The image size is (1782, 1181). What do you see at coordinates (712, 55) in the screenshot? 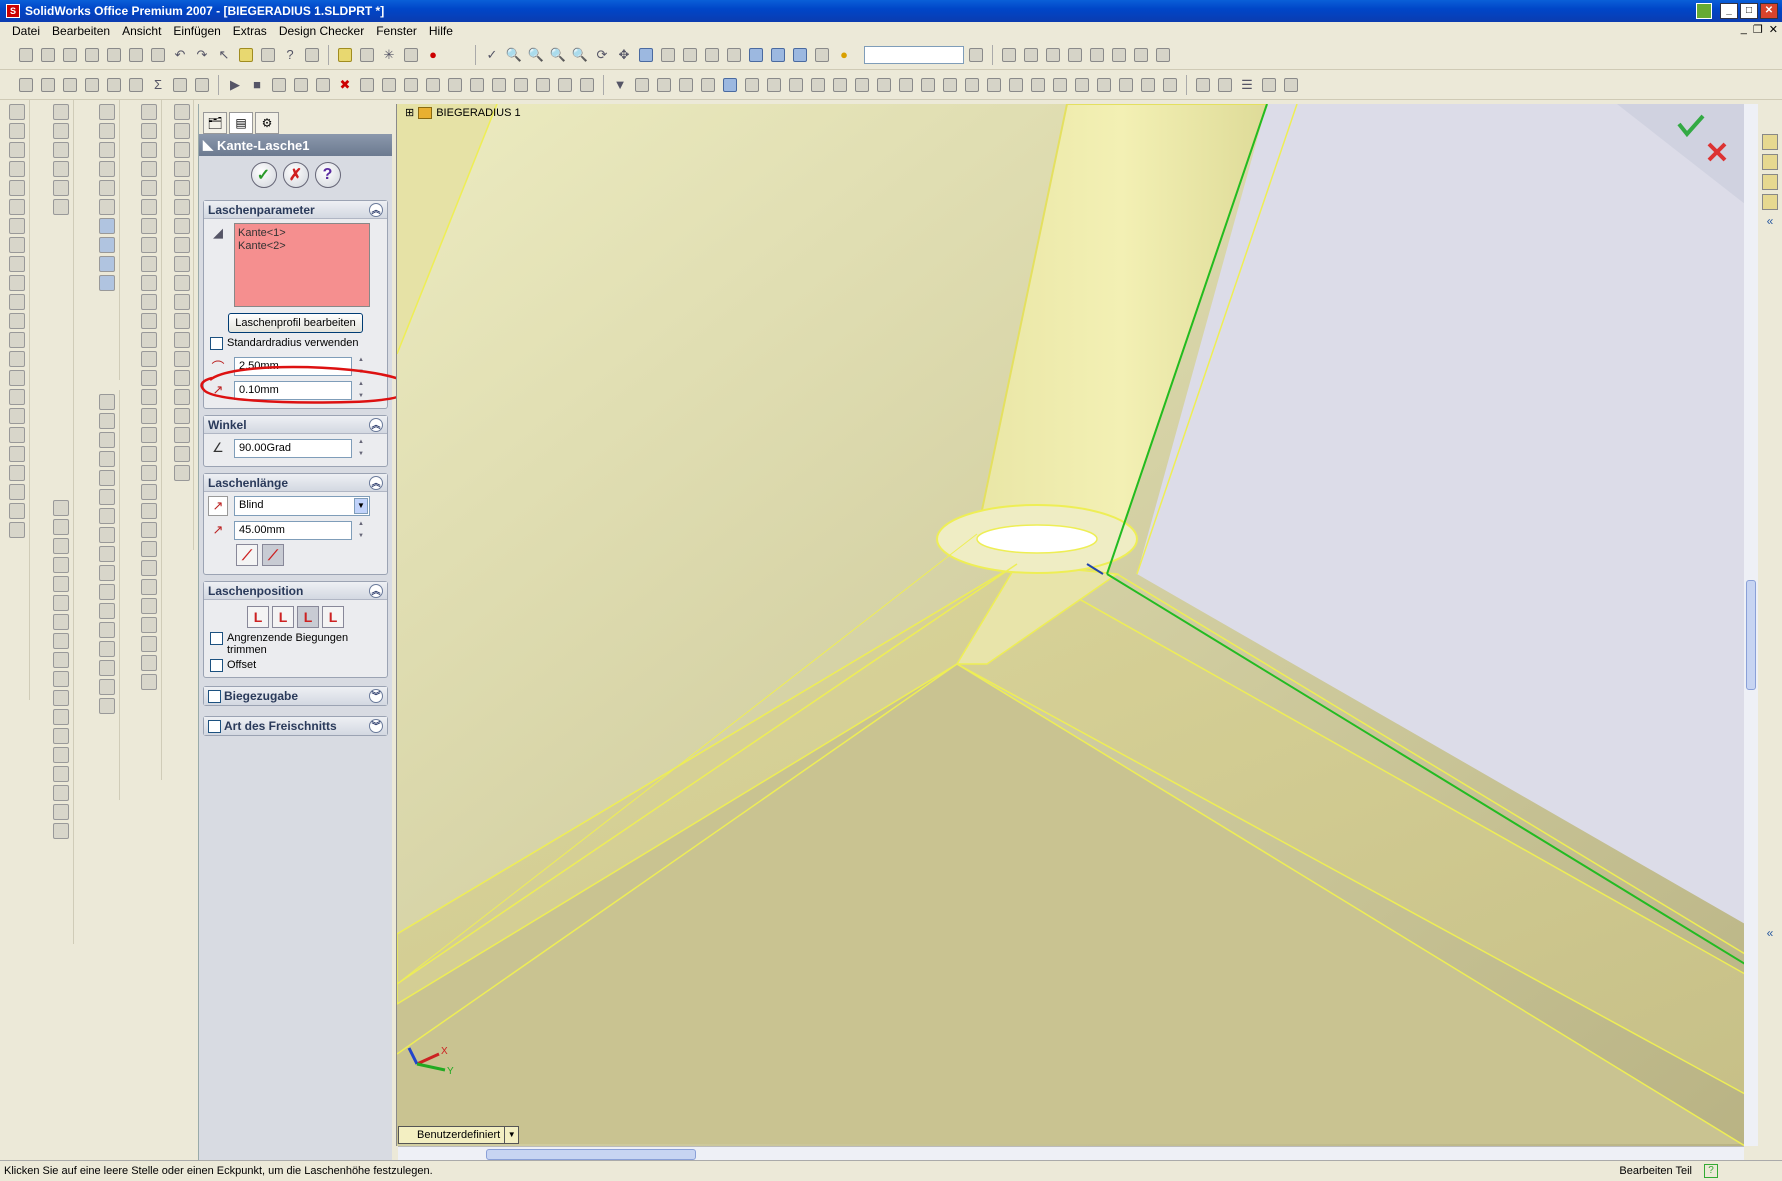
I see `hidden-removed-icon` at bounding box center [712, 55].